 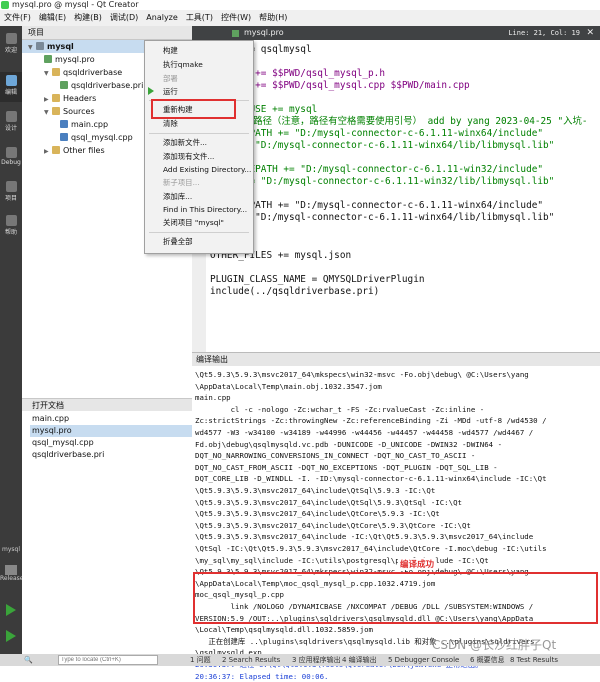 What do you see at coordinates (74, 150) in the screenshot?
I see `tree-item-other-files: ▶ Other files` at bounding box center [74, 150].